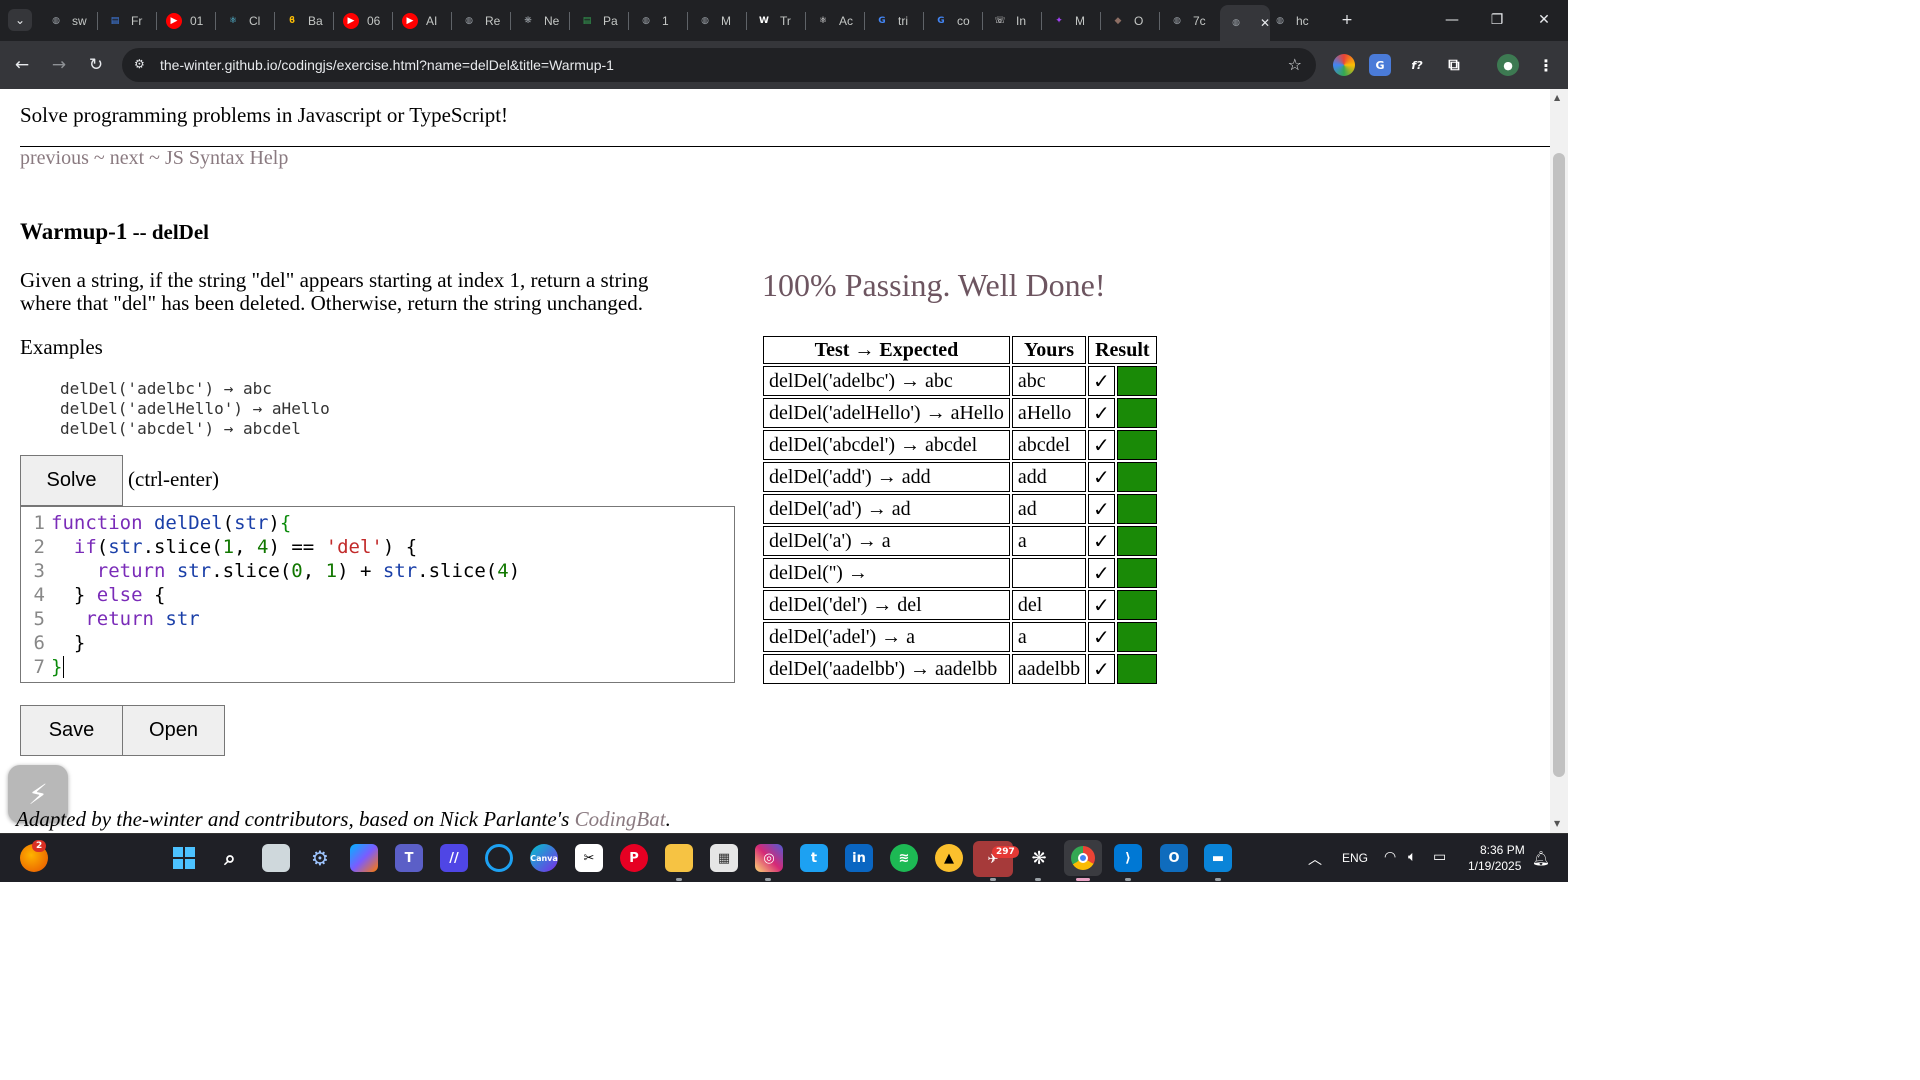 The height and width of the screenshot is (1080, 1920). I want to click on browser-tab: ▶ 06, so click(363, 21).